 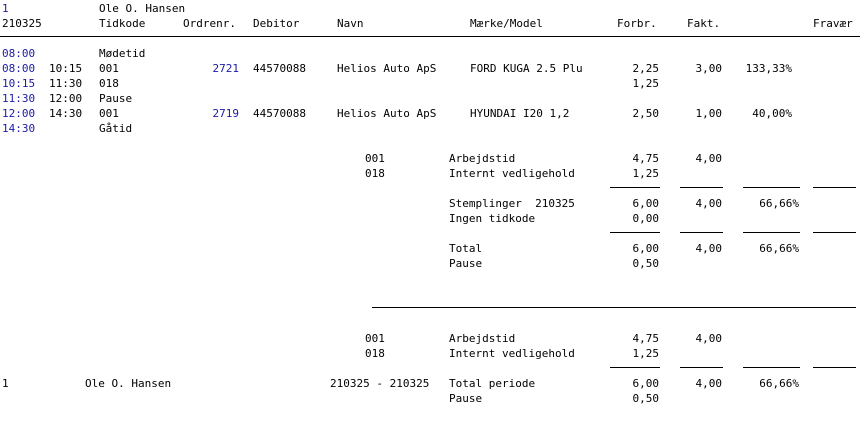 What do you see at coordinates (211, 68) in the screenshot?
I see `row-order-link: 2721` at bounding box center [211, 68].